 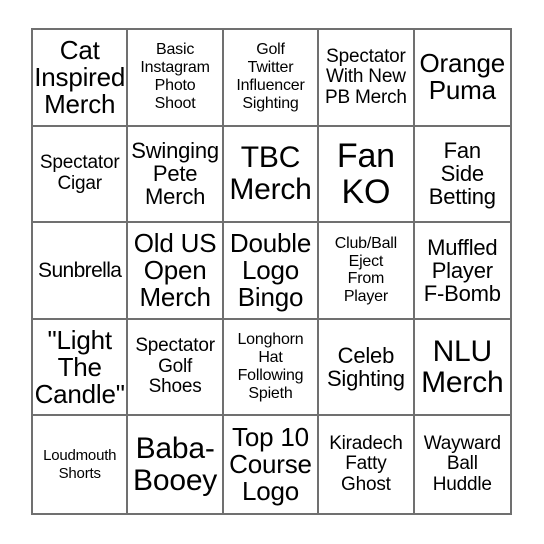 I want to click on bingo-cell-label: Baba- Booey, so click(x=175, y=464).